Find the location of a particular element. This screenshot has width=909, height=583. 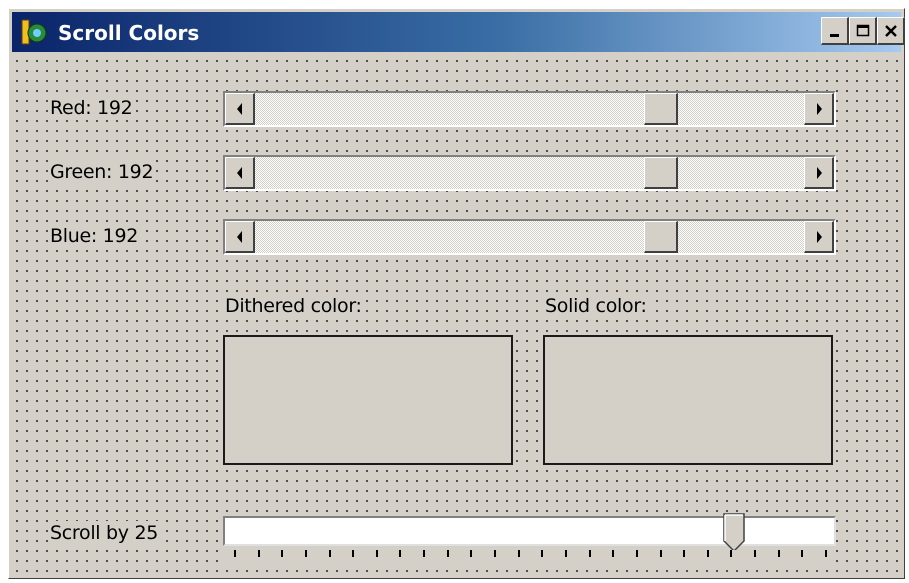

maximize-icon is located at coordinates (862, 30).